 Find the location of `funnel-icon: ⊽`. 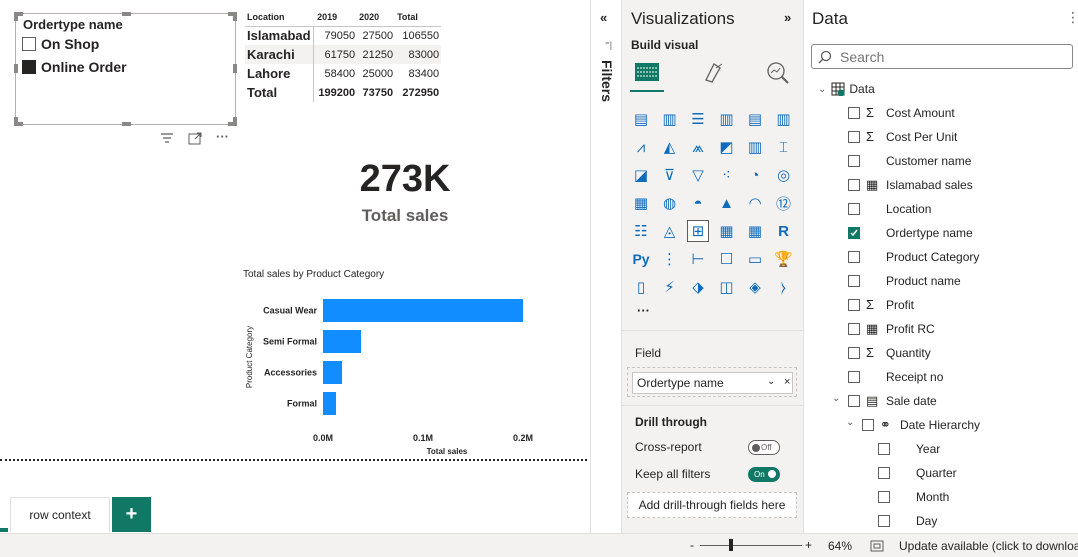

funnel-icon: ⊽ is located at coordinates (670, 175).